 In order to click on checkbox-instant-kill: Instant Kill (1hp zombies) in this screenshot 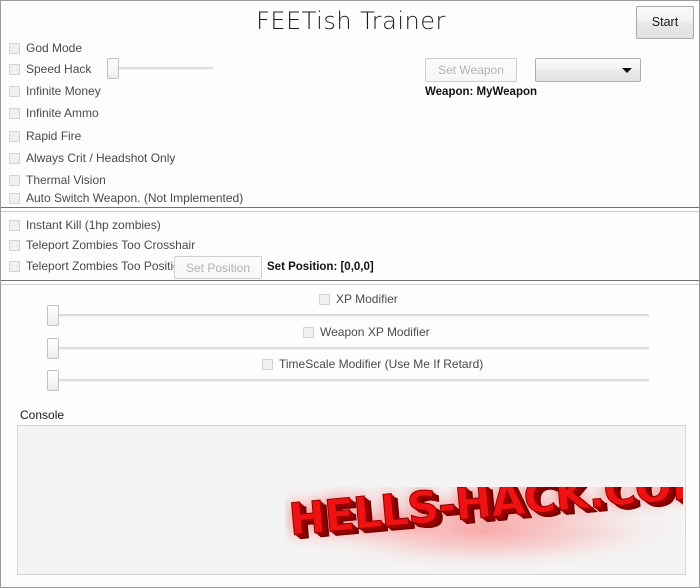, I will do `click(85, 225)`.